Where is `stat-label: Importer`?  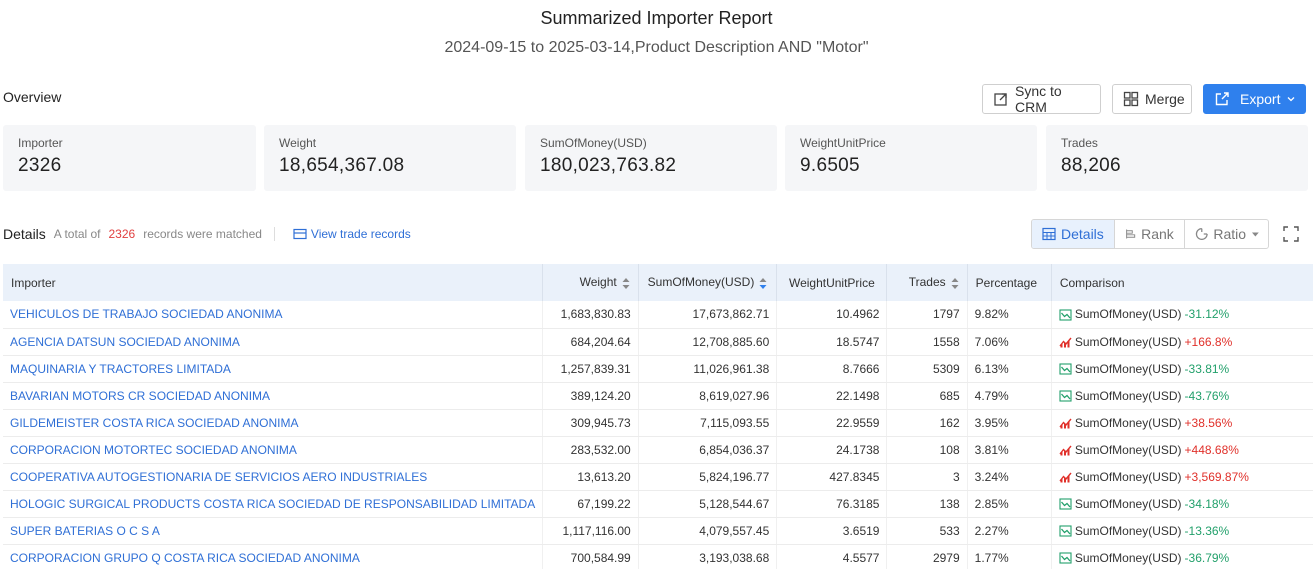 stat-label: Importer is located at coordinates (40, 143).